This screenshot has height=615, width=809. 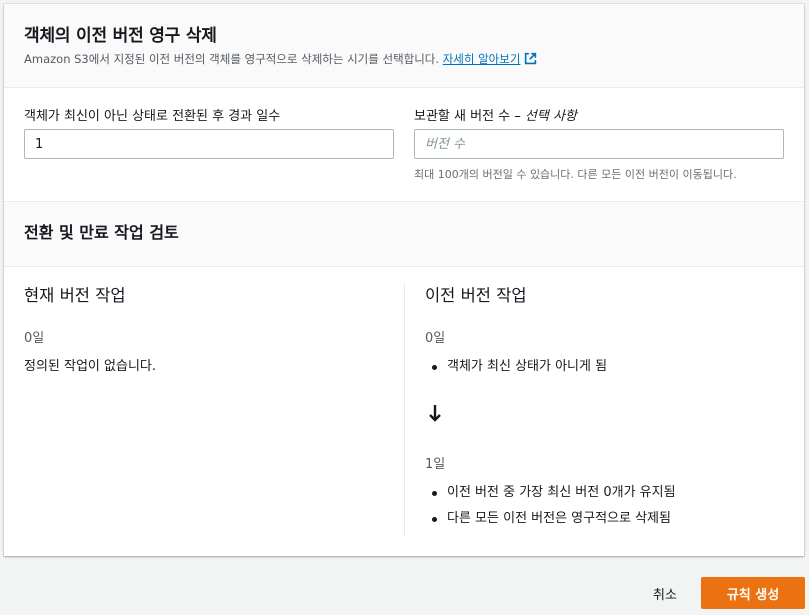 What do you see at coordinates (404, 409) in the screenshot?
I see `column-divider` at bounding box center [404, 409].